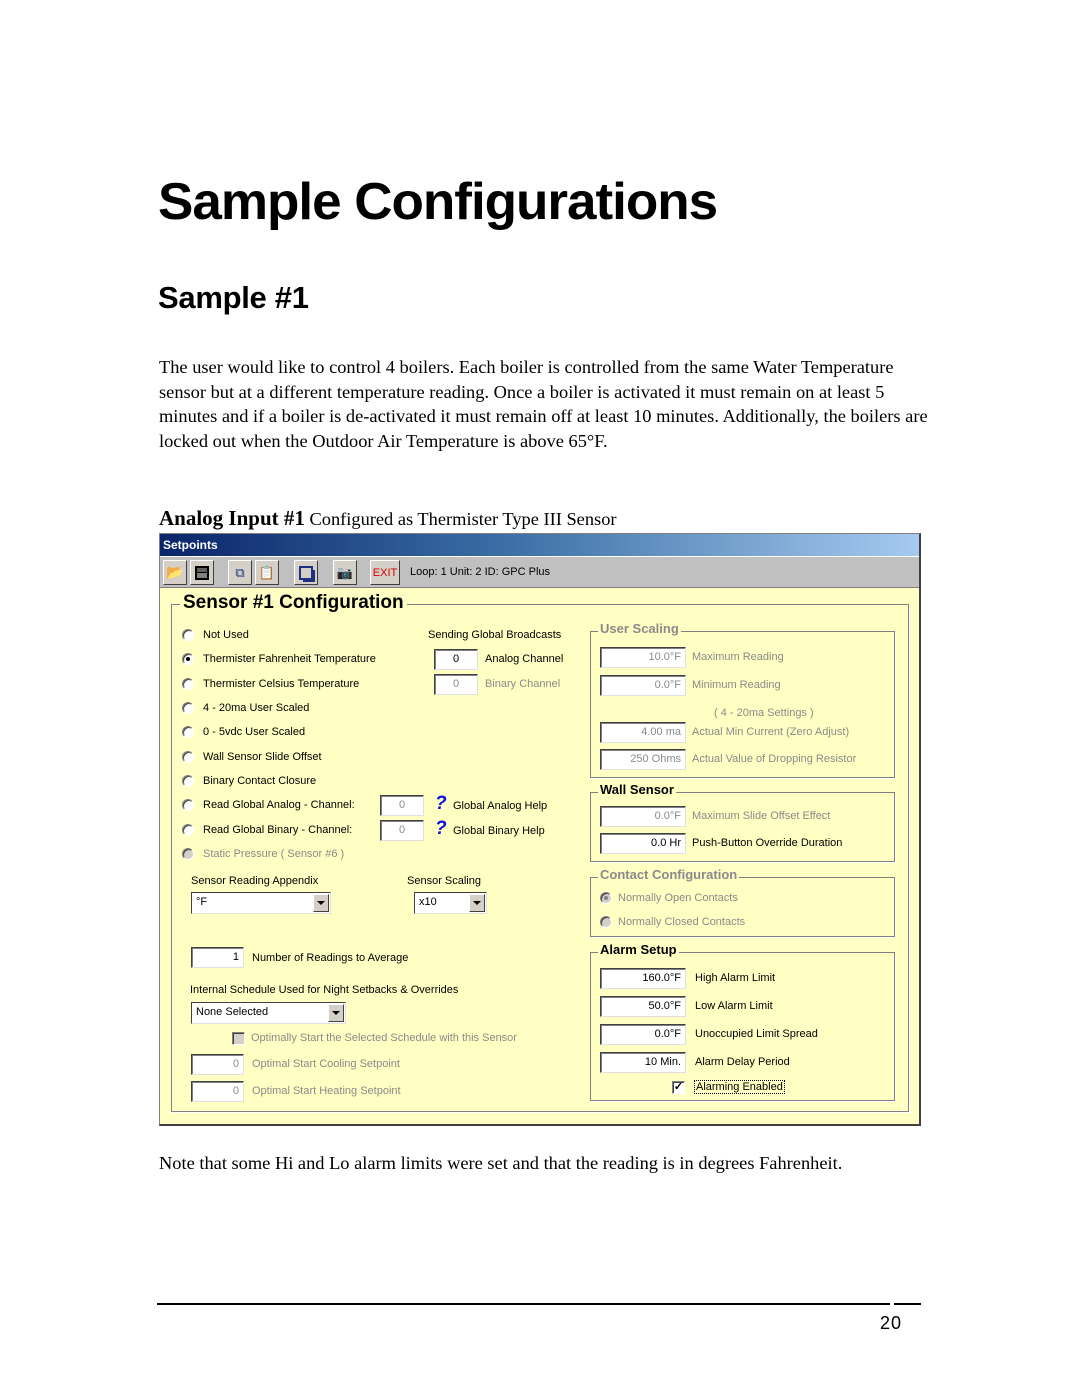  Describe the element at coordinates (289, 659) in the screenshot. I see `radio-label: Thermister Fahrenheit Temperature` at that location.